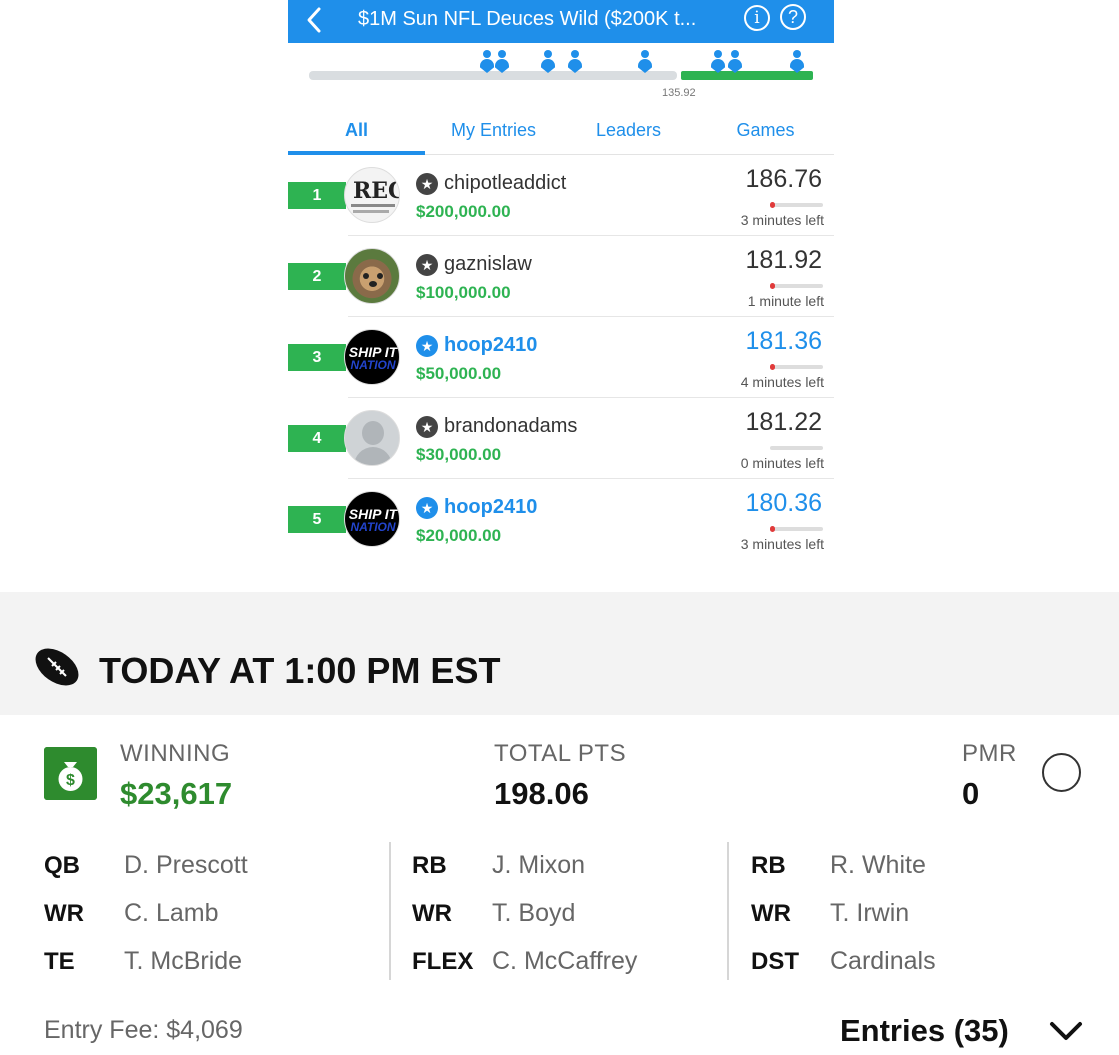 The height and width of the screenshot is (1055, 1119). I want to click on prize-amount: $100,000.00, so click(463, 292).